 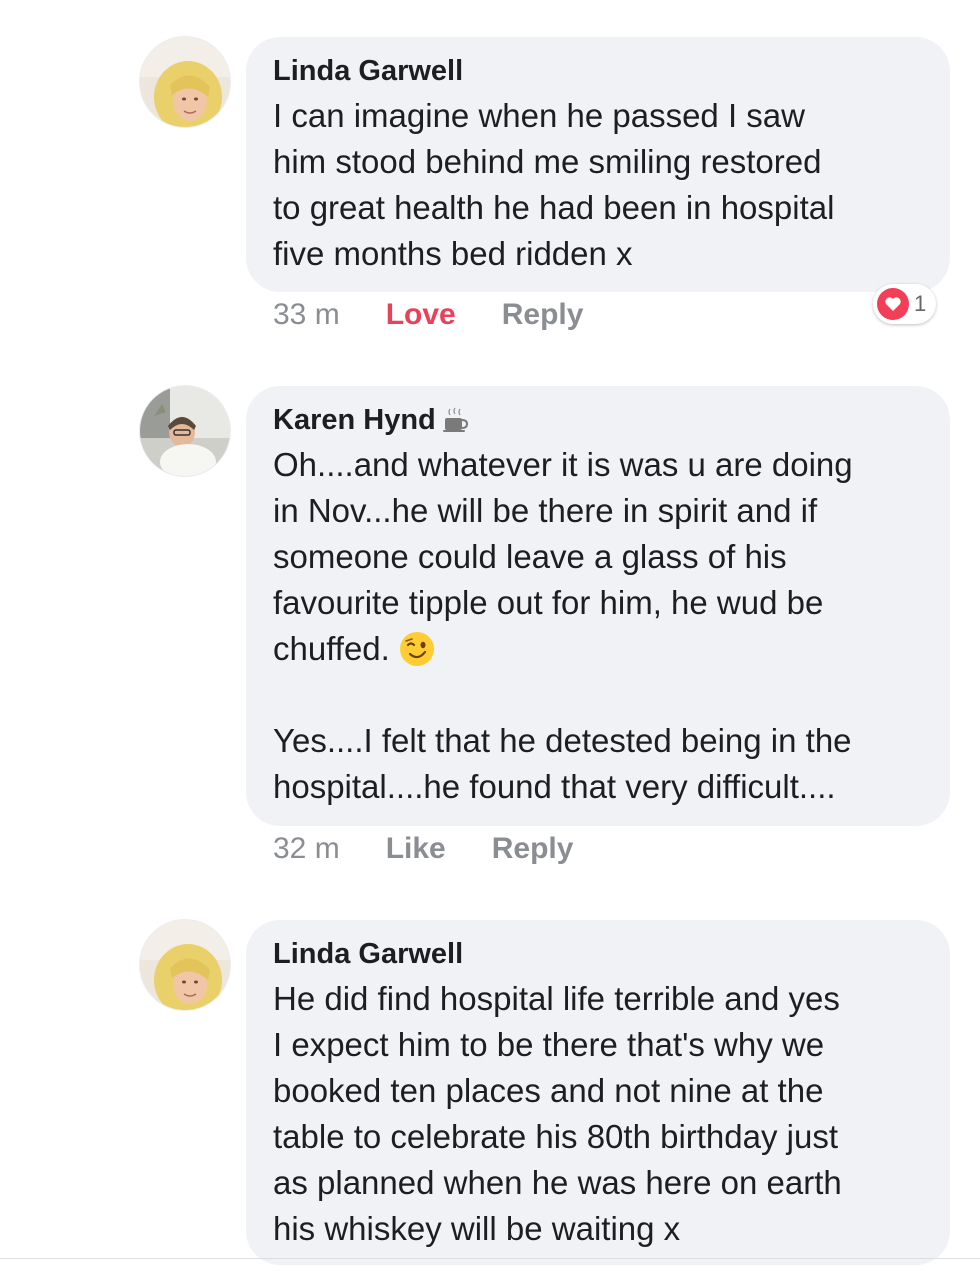 I want to click on avatar-karen-hynd, so click(x=185, y=431).